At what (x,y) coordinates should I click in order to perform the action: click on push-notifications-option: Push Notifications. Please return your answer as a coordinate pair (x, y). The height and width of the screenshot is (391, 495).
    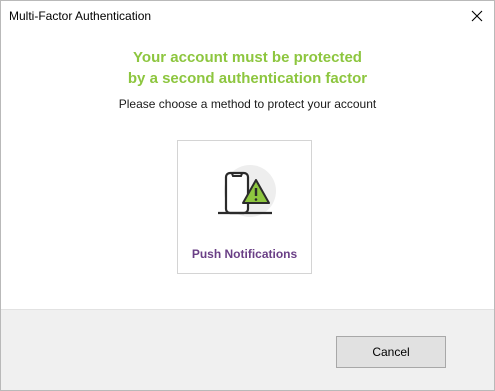
    Looking at the image, I should click on (244, 207).